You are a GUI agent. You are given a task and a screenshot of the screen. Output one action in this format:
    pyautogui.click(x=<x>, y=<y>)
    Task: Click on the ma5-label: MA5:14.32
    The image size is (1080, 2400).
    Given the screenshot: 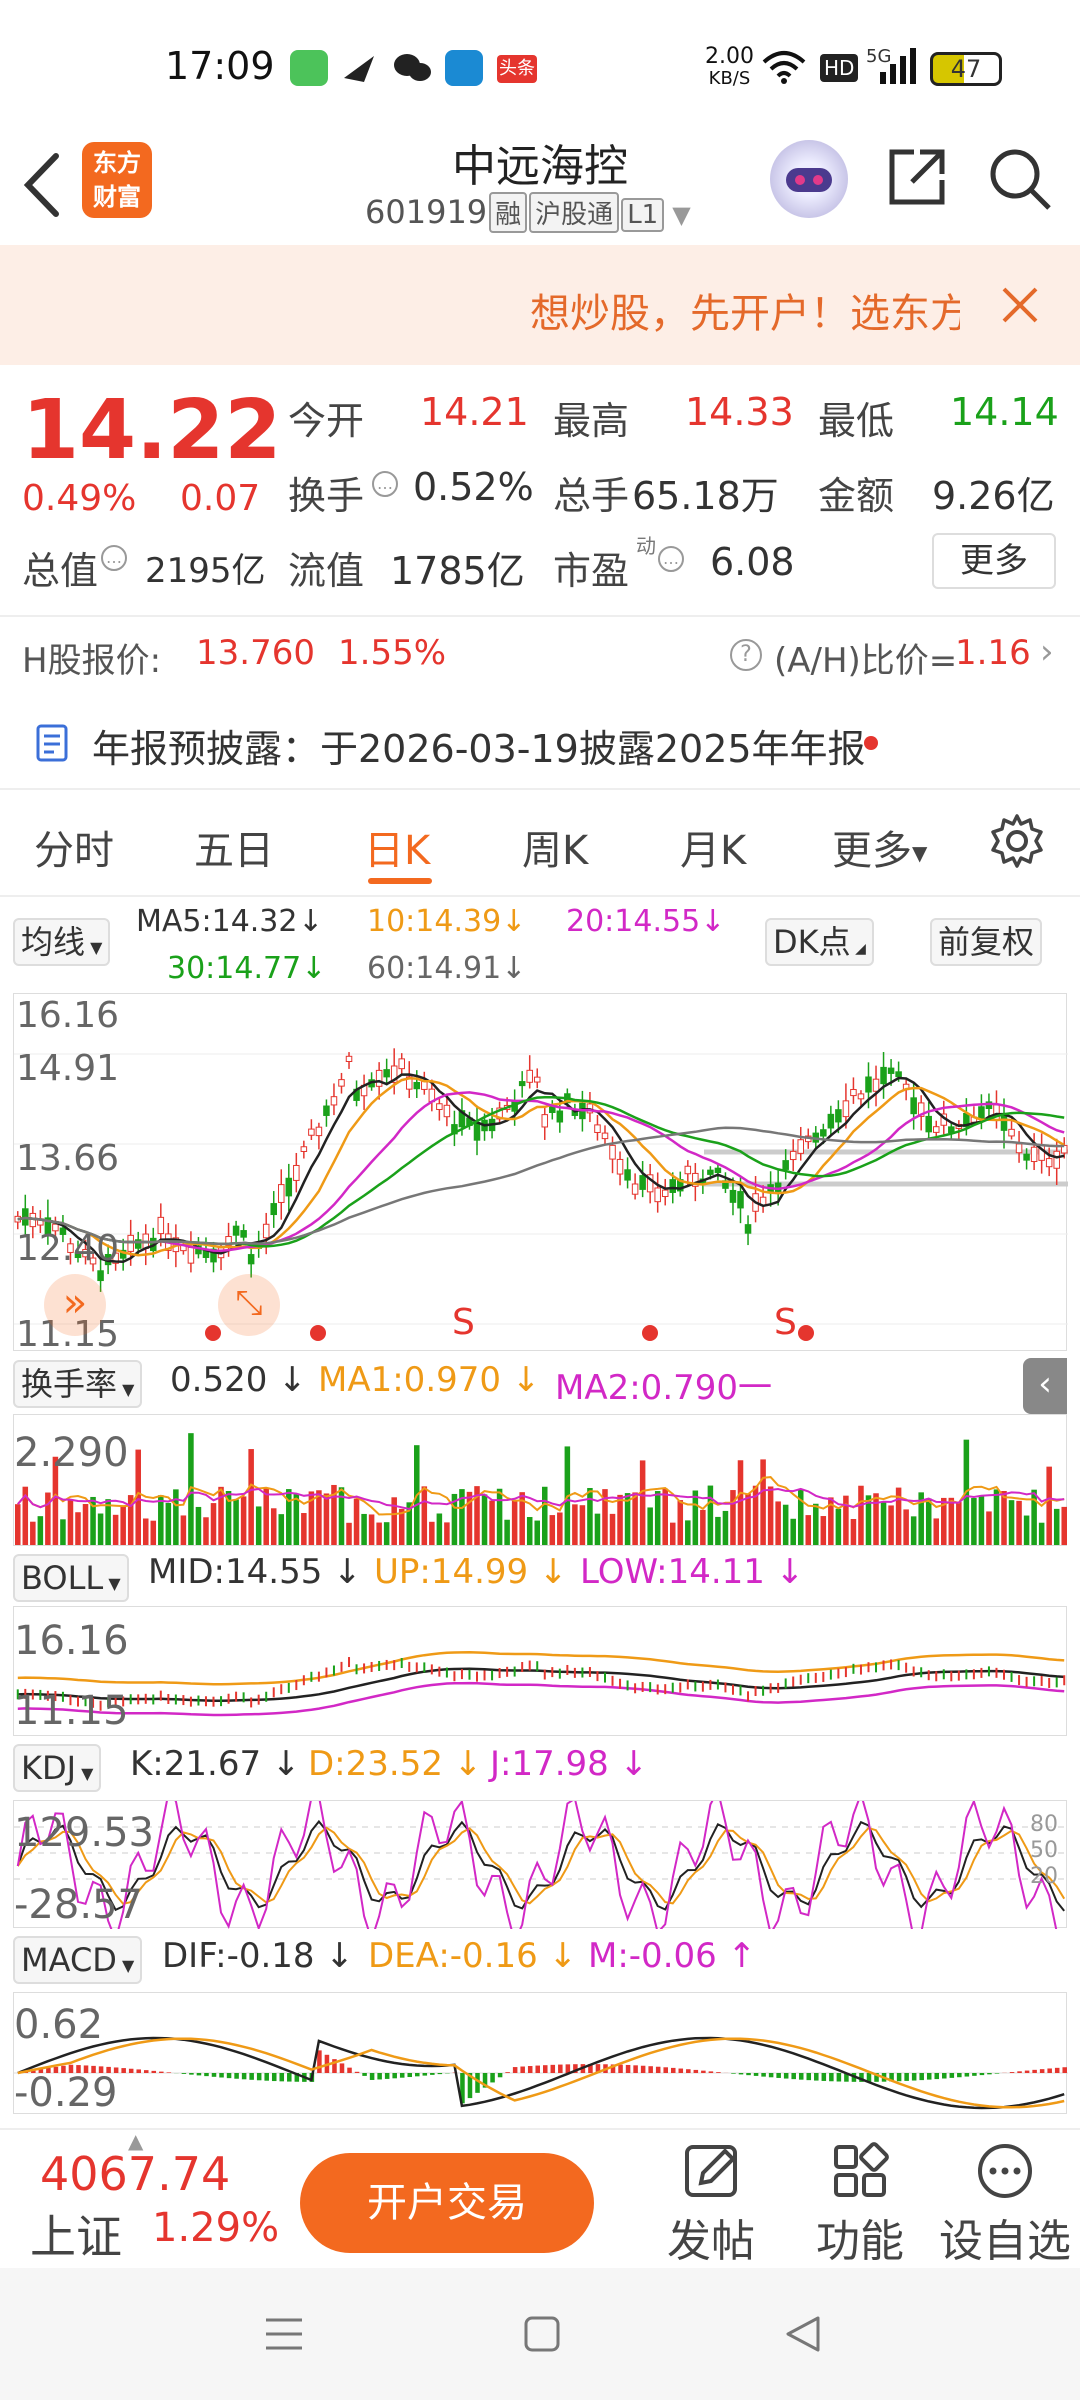 What is the action you would take?
    pyautogui.click(x=217, y=921)
    